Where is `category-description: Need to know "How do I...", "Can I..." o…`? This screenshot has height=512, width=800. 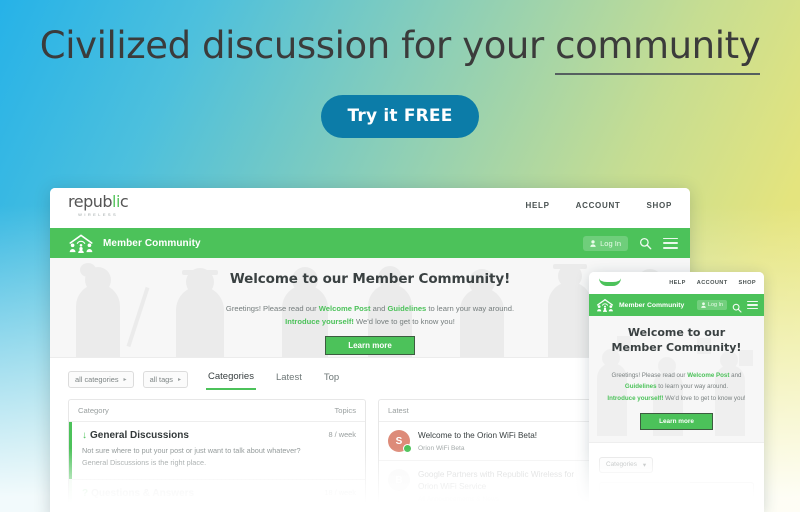 category-description: Need to know "How do I...", "Can I..." o… is located at coordinates (182, 507).